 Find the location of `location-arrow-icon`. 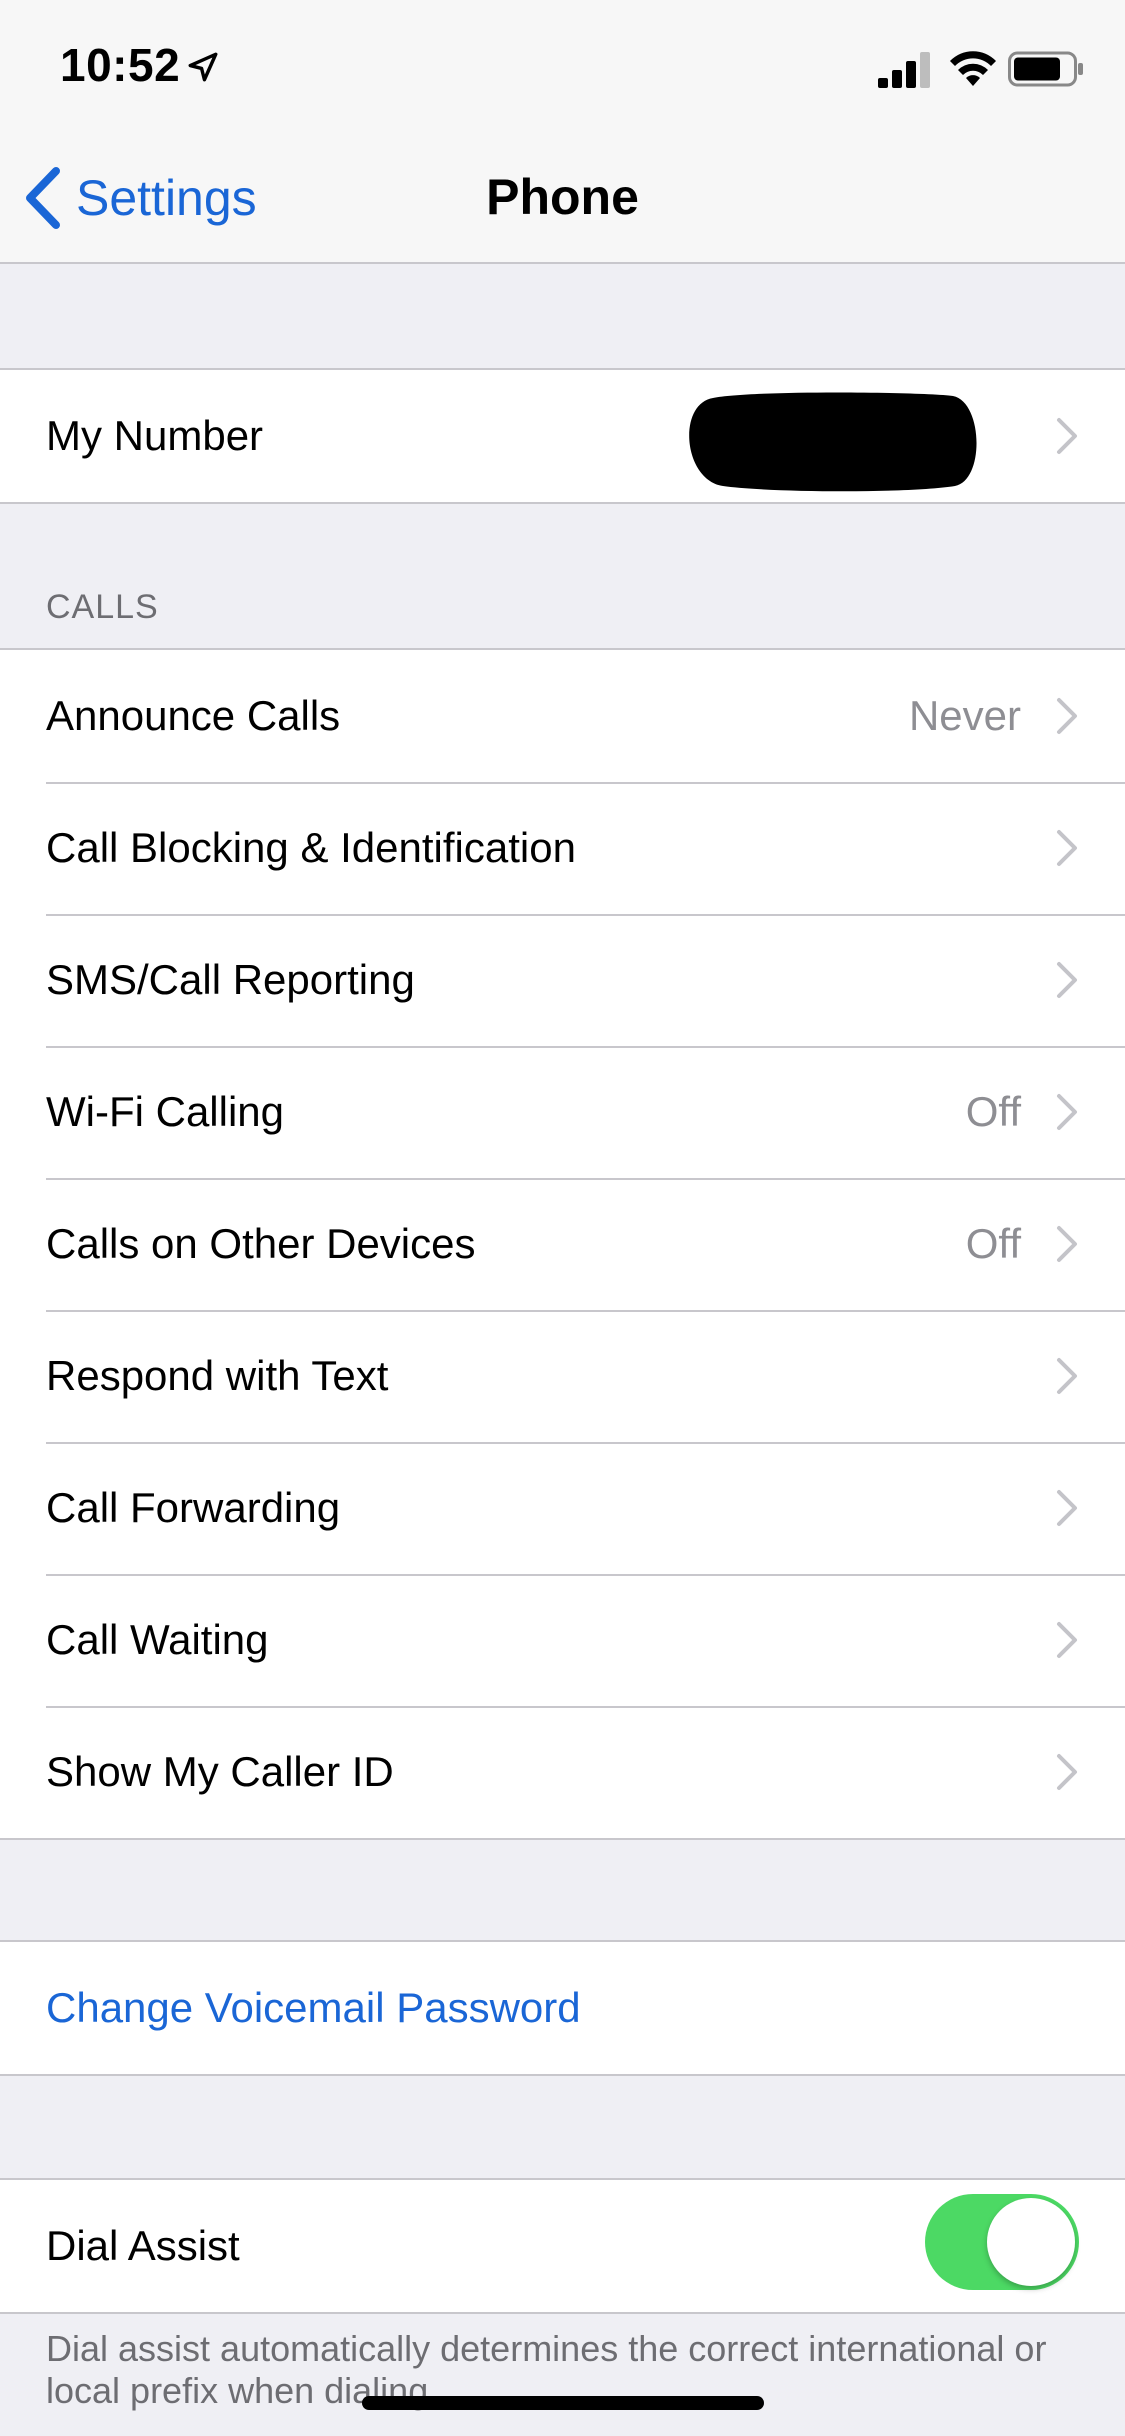

location-arrow-icon is located at coordinates (203, 67).